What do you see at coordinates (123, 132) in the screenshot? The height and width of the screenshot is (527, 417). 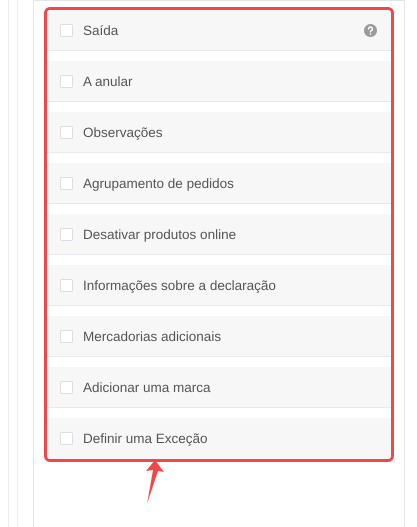 I see `option-label: Observações` at bounding box center [123, 132].